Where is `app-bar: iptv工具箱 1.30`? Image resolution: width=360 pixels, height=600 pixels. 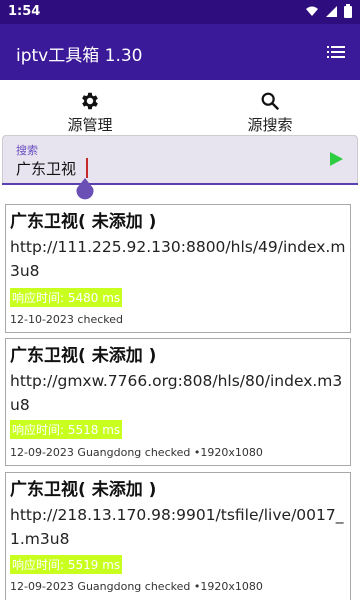 app-bar: iptv工具箱 1.30 is located at coordinates (180, 52).